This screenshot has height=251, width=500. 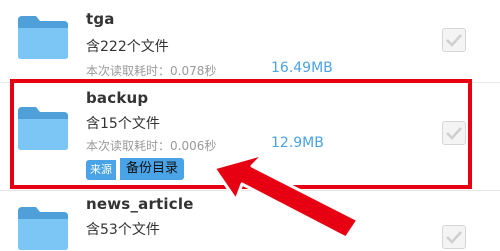 What do you see at coordinates (123, 230) in the screenshot?
I see `file-count: 含53个文件` at bounding box center [123, 230].